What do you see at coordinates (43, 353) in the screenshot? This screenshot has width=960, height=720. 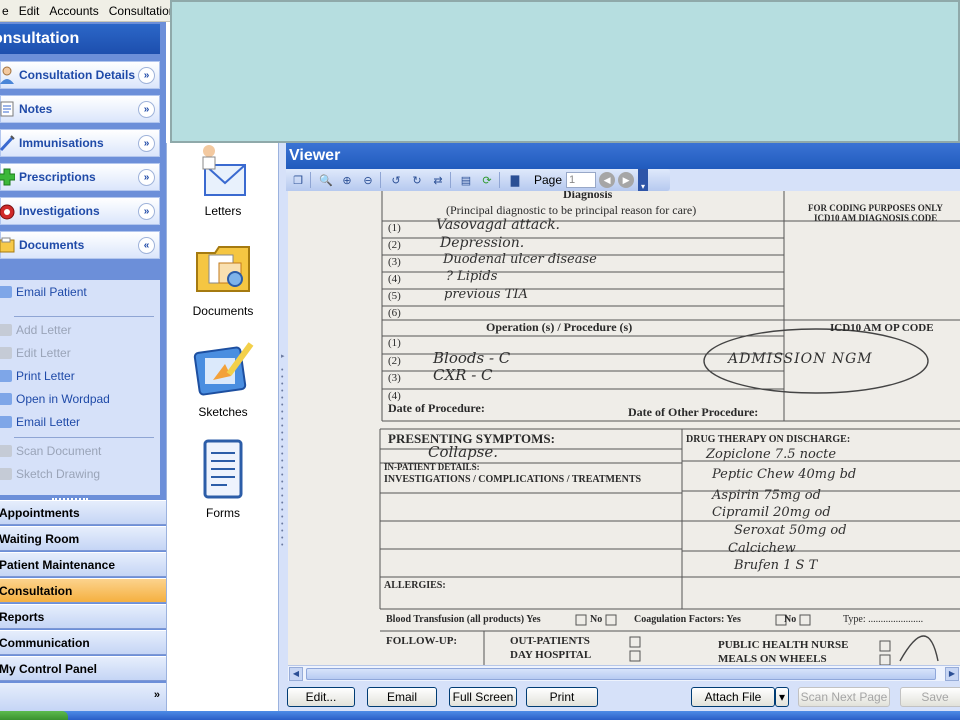 I see `task-label: Edit Letter` at bounding box center [43, 353].